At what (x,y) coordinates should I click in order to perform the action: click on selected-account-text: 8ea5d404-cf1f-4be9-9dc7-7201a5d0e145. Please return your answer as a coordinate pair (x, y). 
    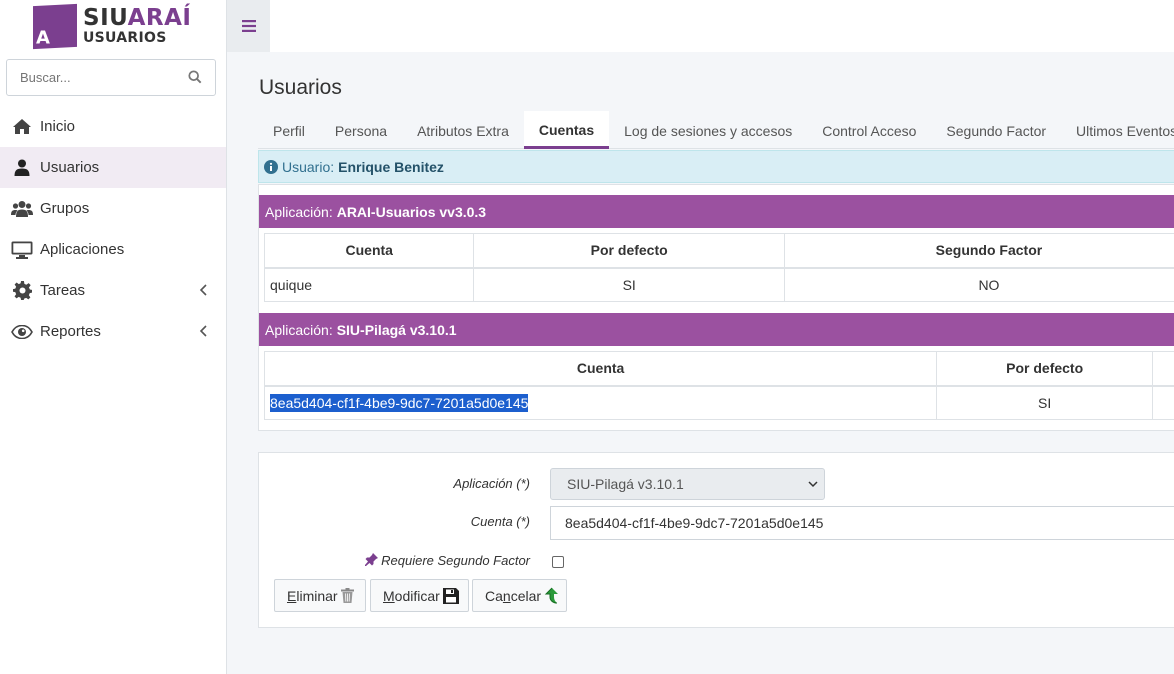
    Looking at the image, I should click on (399, 402).